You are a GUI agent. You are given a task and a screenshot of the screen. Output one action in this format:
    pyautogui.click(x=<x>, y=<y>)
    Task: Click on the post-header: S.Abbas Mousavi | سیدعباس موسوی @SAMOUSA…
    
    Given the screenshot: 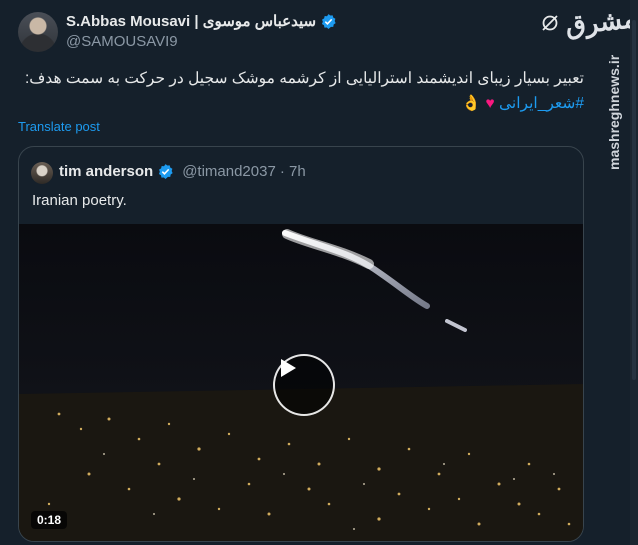 What is the action you would take?
    pyautogui.click(x=266, y=30)
    